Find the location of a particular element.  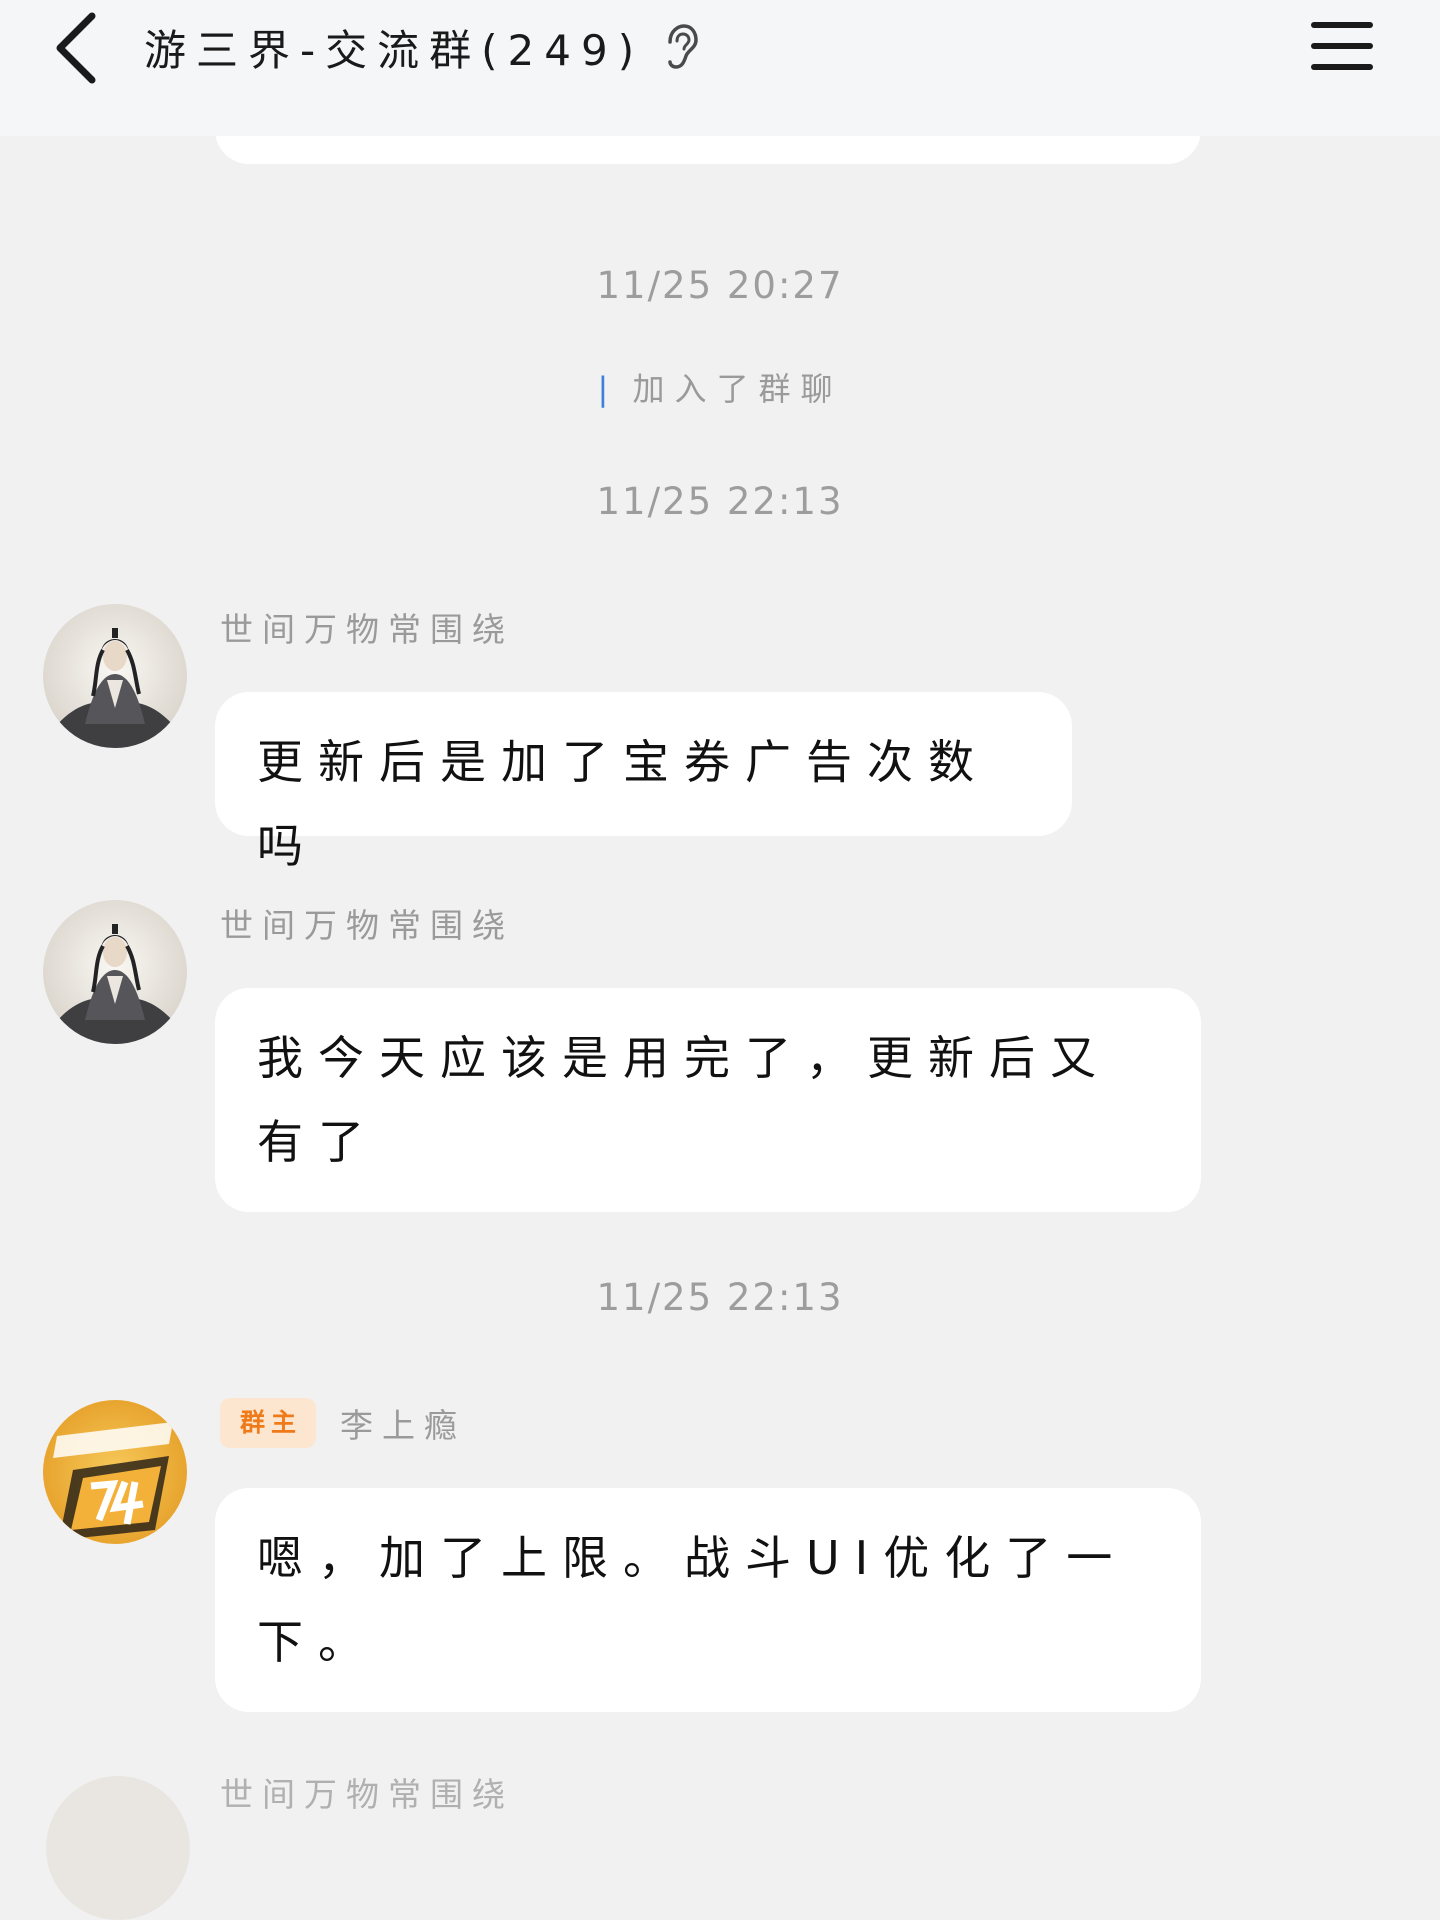

chat-header: 游三界-交流群(249) is located at coordinates (720, 68).